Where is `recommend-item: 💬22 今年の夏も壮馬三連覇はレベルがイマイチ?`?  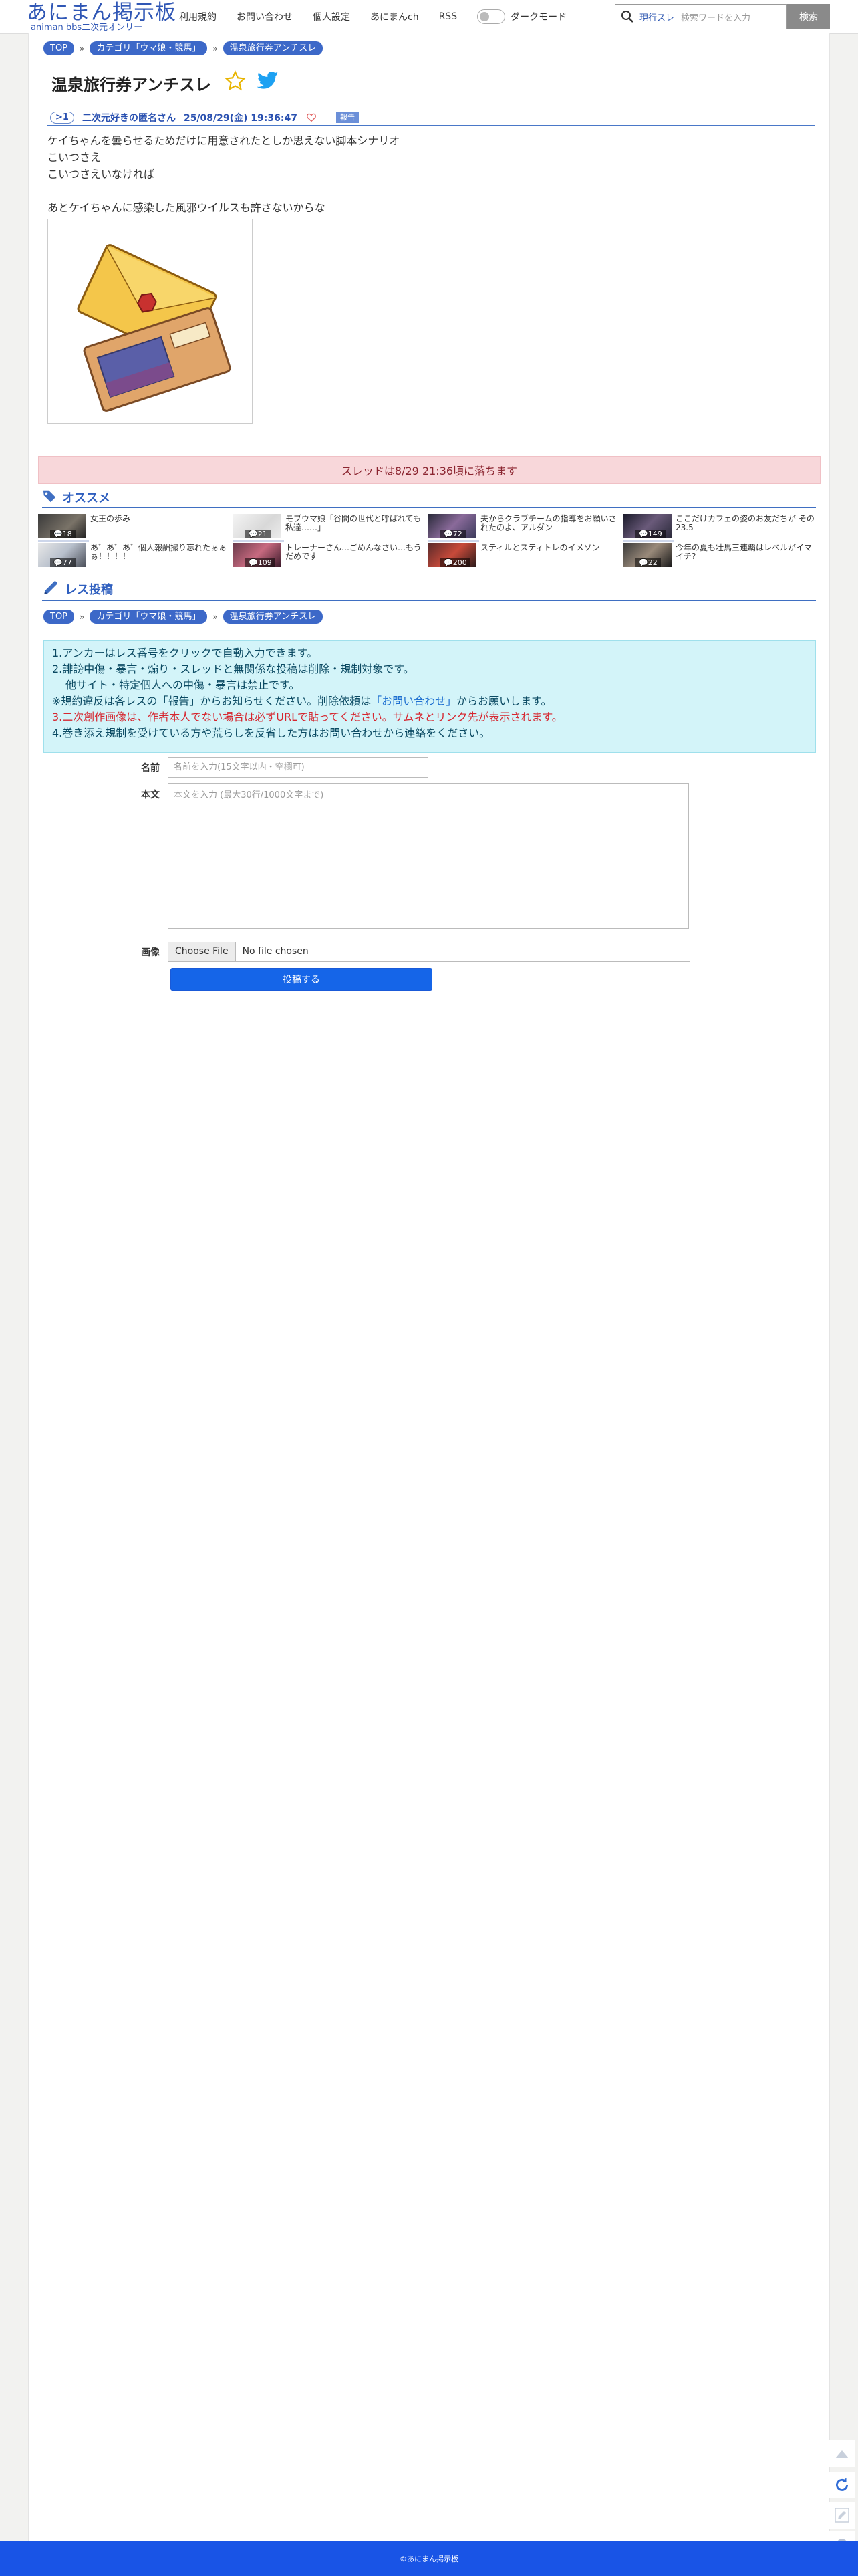
recommend-item: 💬22 今年の夏も壮馬三連覇はレベルがイマイチ? is located at coordinates (720, 555).